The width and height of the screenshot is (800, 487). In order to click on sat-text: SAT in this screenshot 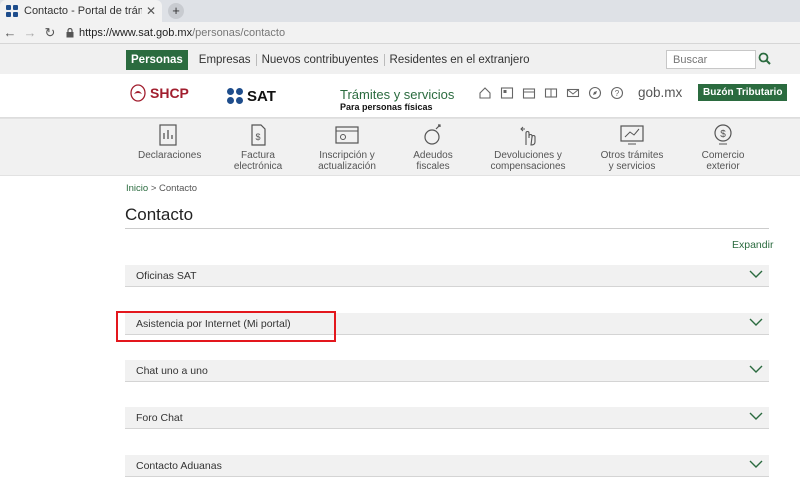, I will do `click(261, 96)`.